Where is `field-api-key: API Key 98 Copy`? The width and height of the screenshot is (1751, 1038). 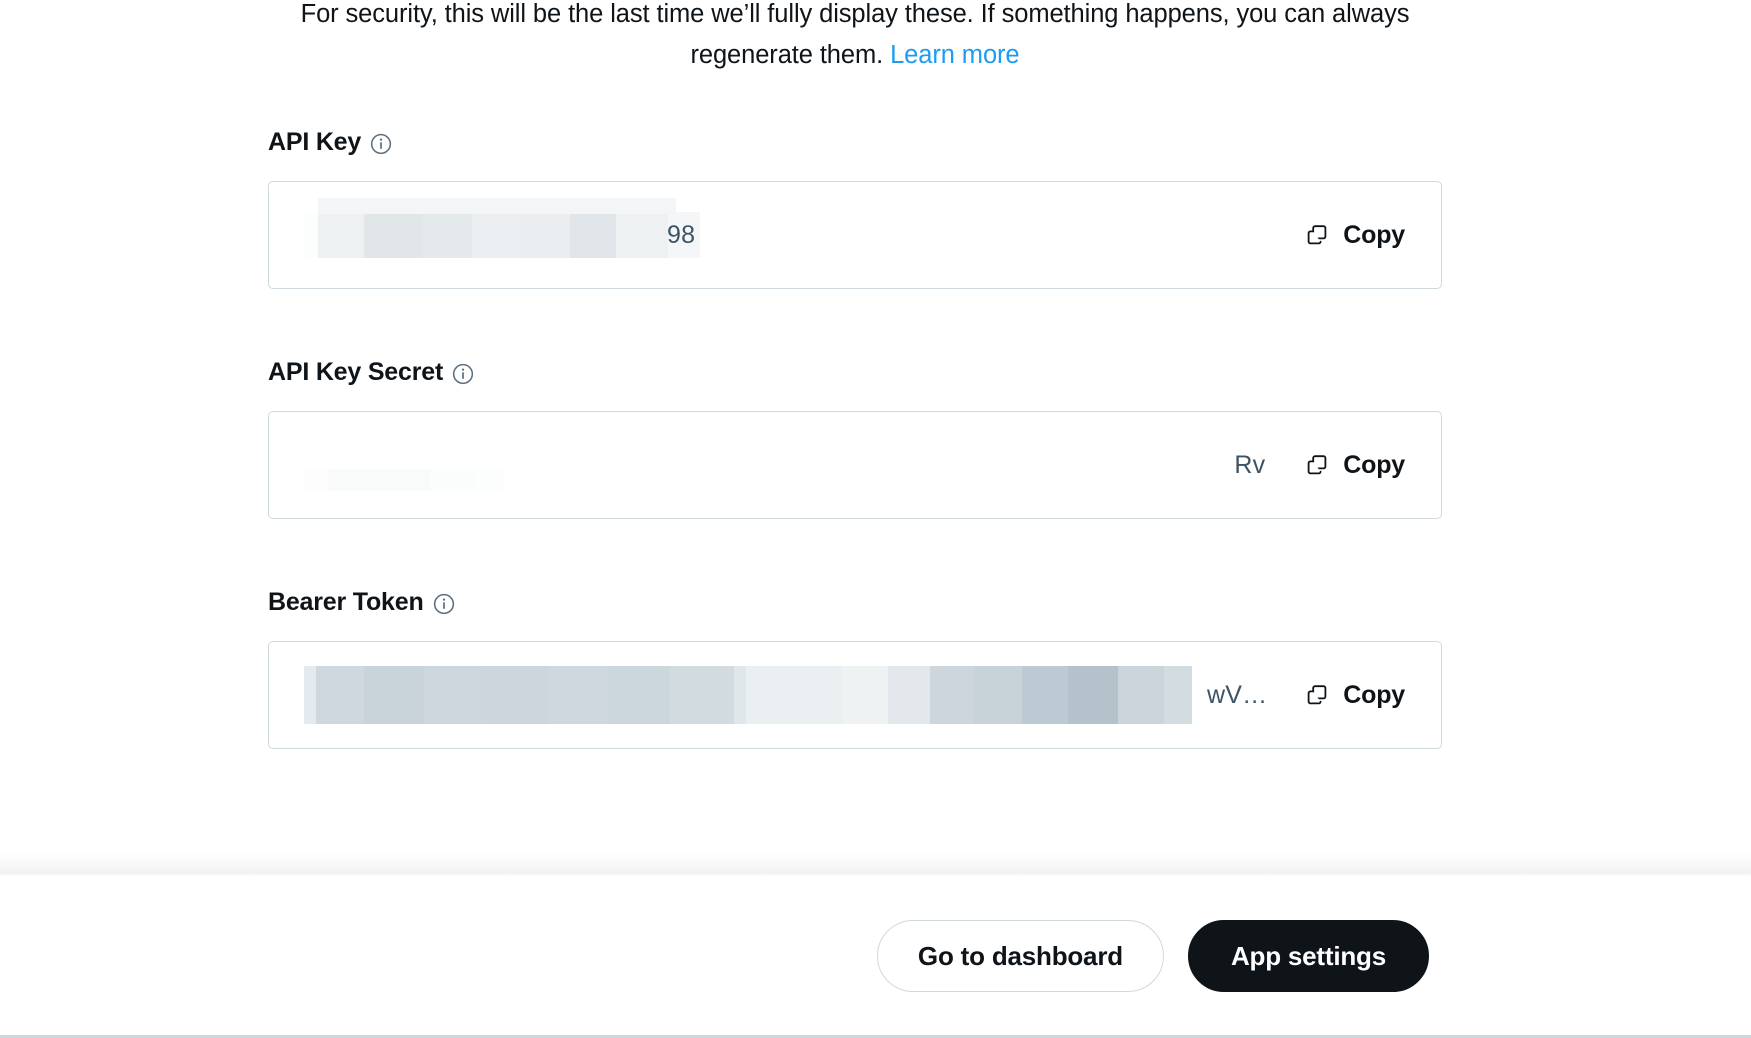 field-api-key: API Key 98 Copy is located at coordinates (855, 208).